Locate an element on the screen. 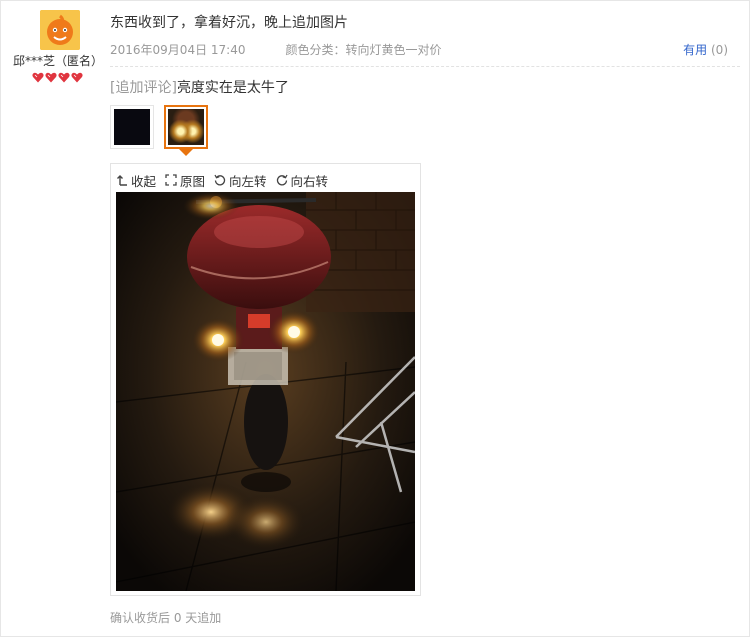  original-label: 原图 is located at coordinates (193, 181).